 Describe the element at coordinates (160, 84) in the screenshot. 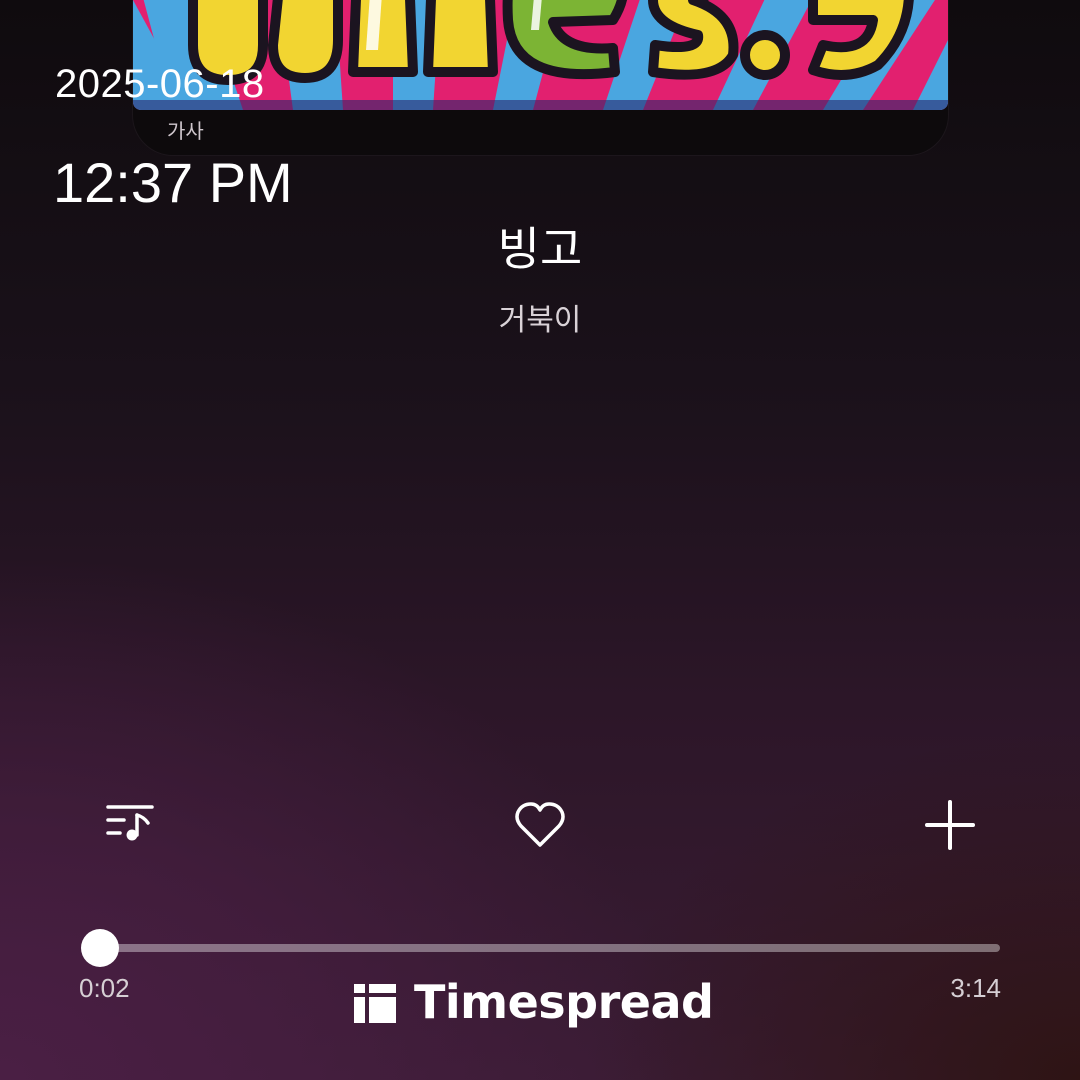

I see `overlay-date: 2025-06-18` at that location.